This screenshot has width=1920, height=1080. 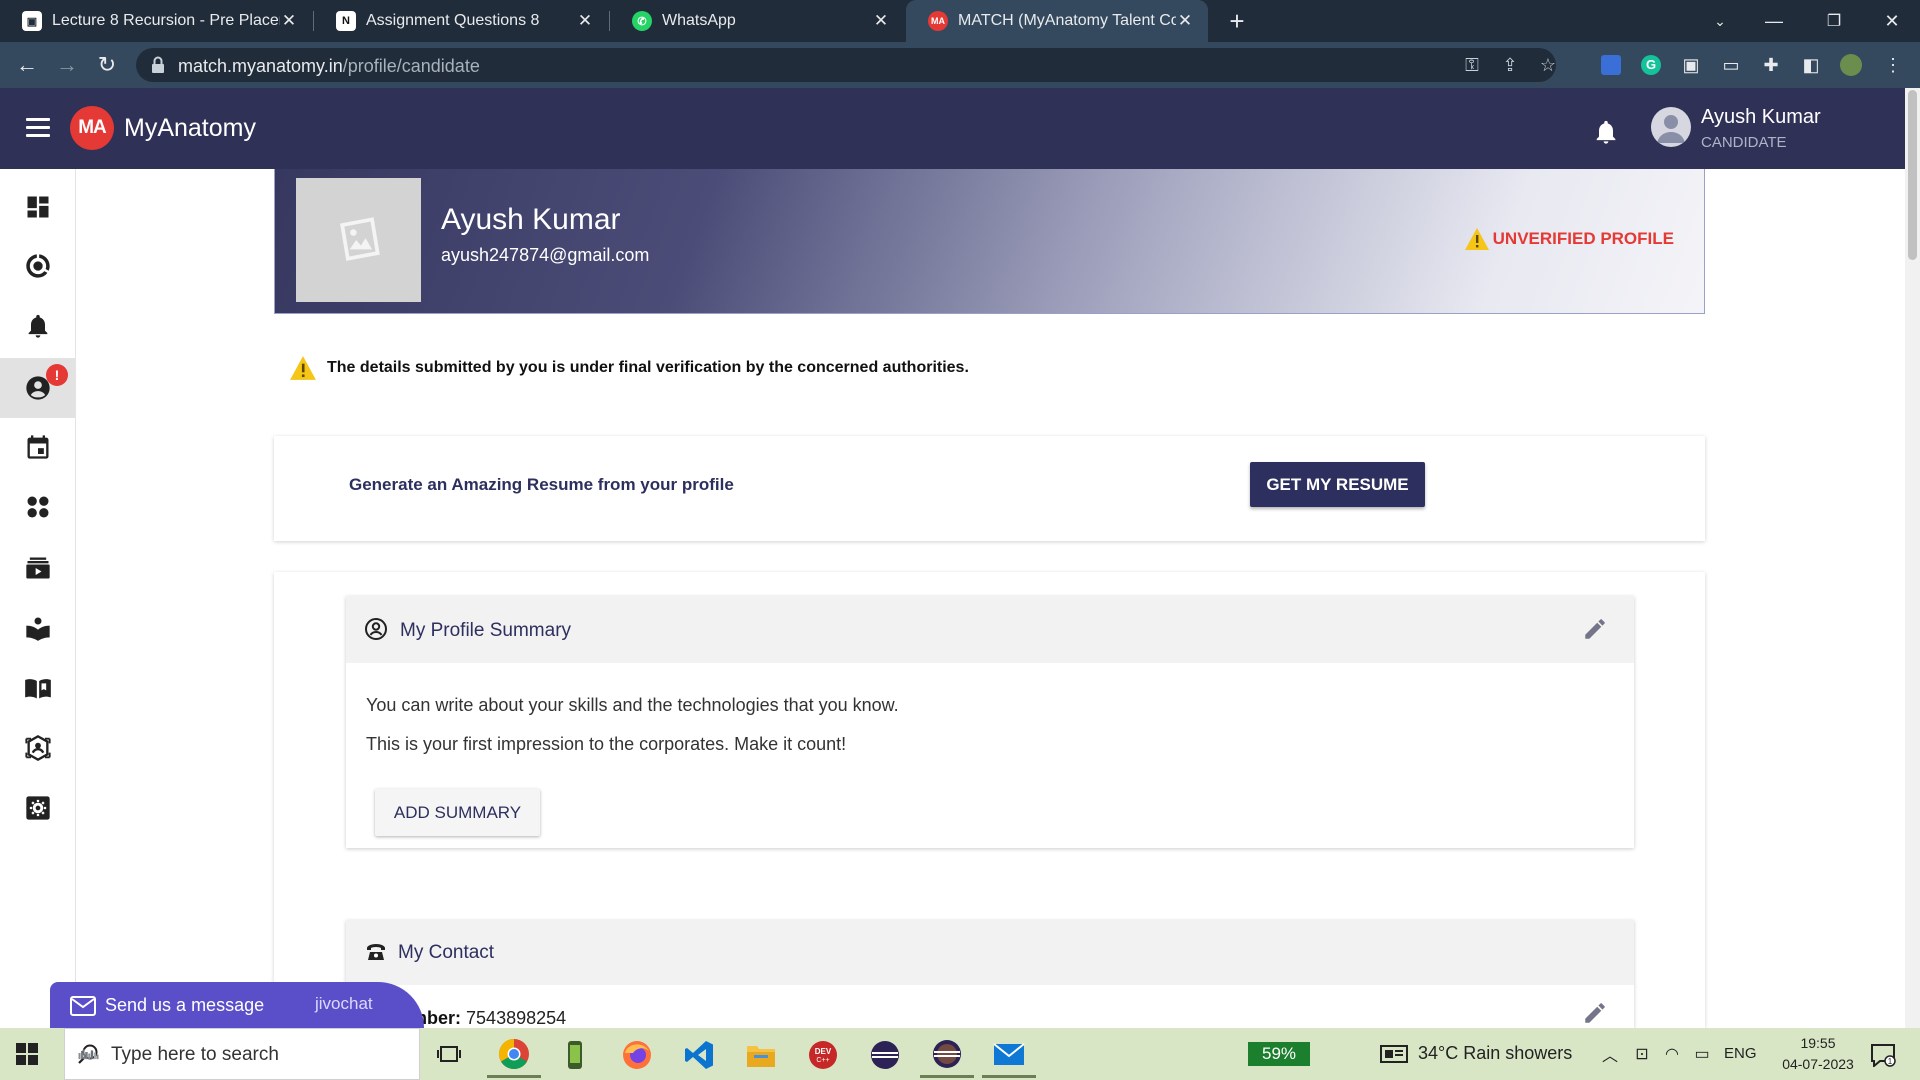 What do you see at coordinates (37, 808) in the screenshot?
I see `sidebar-item-settings` at bounding box center [37, 808].